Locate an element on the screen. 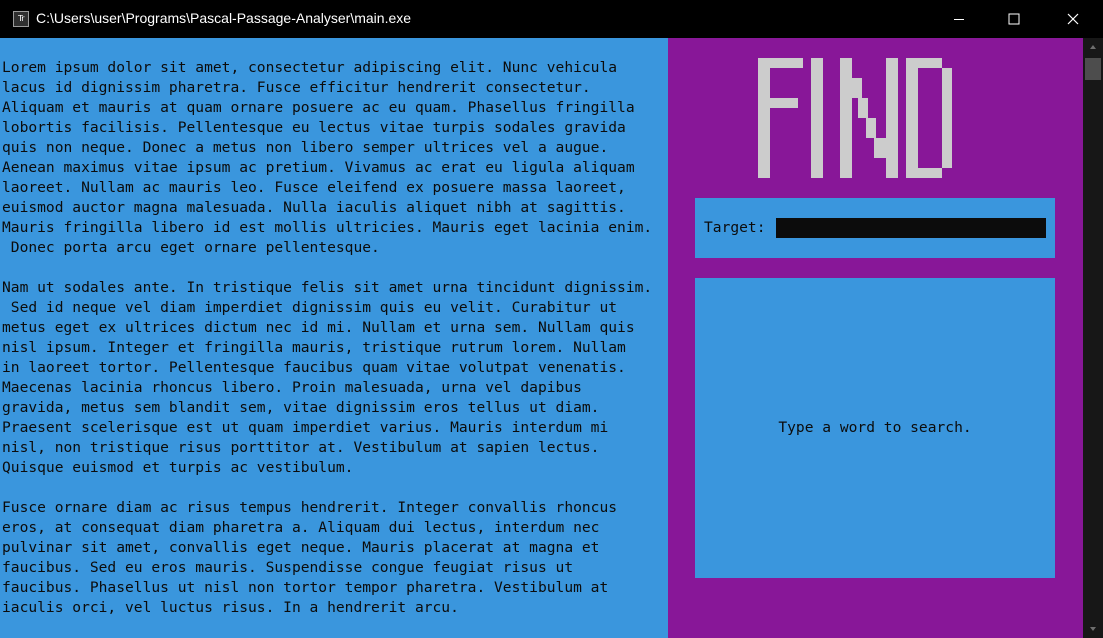 This screenshot has height=638, width=1103. find-logo-graphic is located at coordinates (855, 118).